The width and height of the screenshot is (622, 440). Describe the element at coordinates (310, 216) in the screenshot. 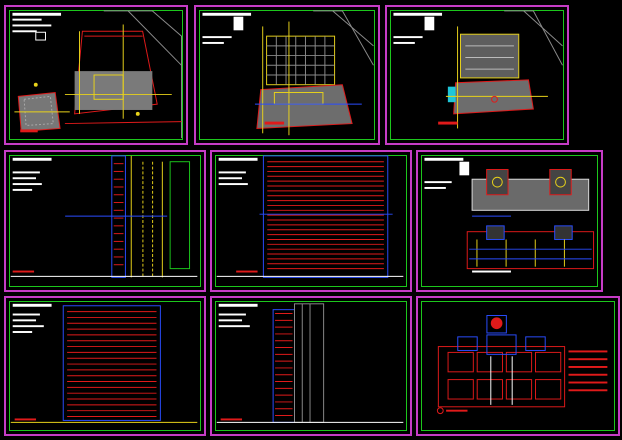

I see `front-elevation-drawing` at that location.